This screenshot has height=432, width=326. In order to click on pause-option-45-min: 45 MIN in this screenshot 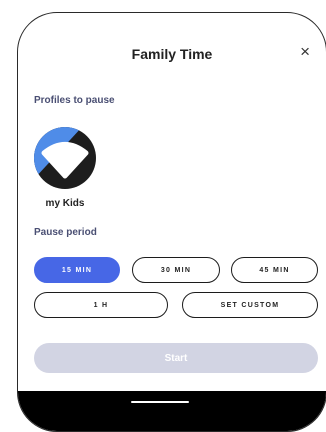, I will do `click(274, 270)`.